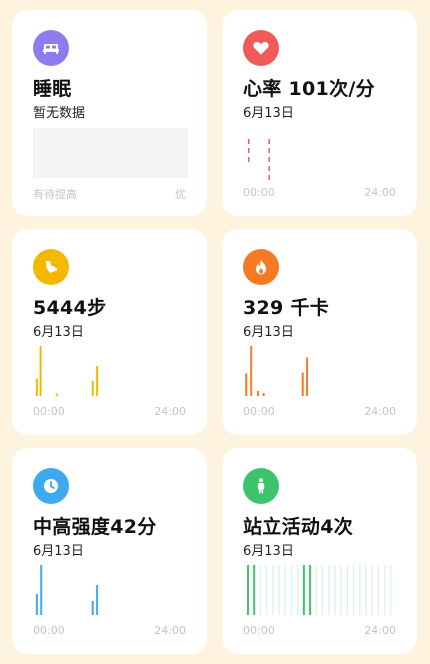  I want to click on heart-axis-end: 24:00, so click(380, 192).